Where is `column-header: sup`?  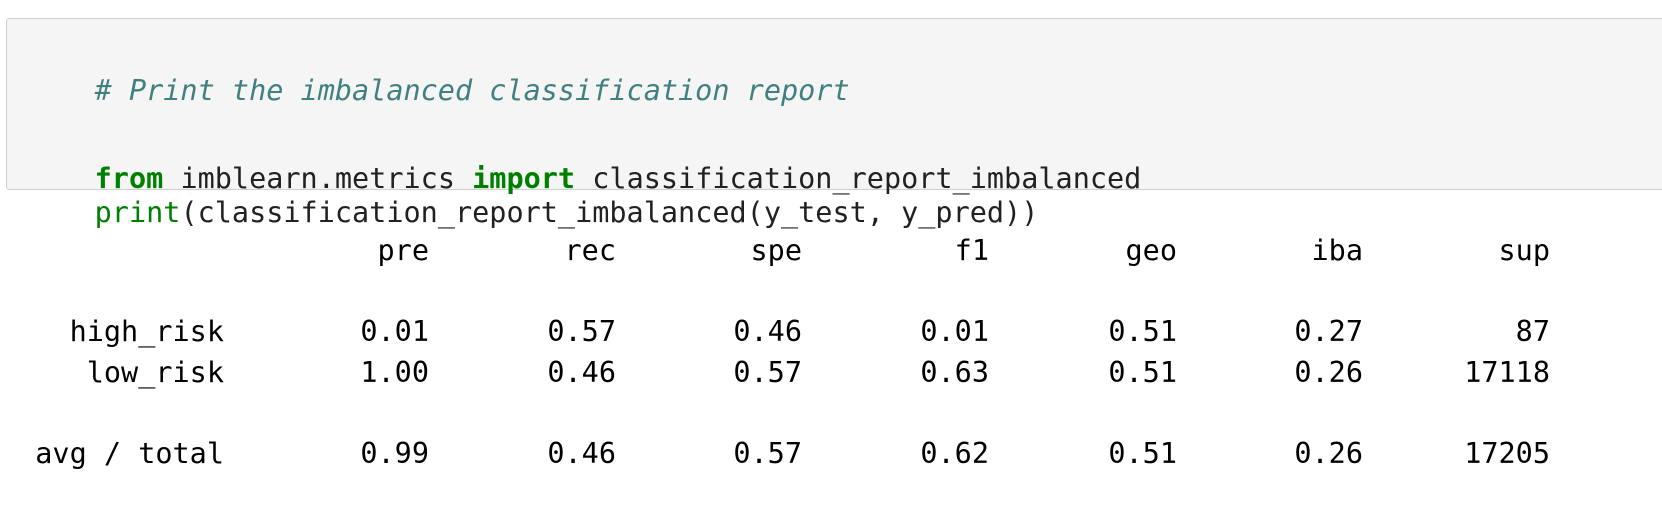
column-header: sup is located at coordinates (1524, 250).